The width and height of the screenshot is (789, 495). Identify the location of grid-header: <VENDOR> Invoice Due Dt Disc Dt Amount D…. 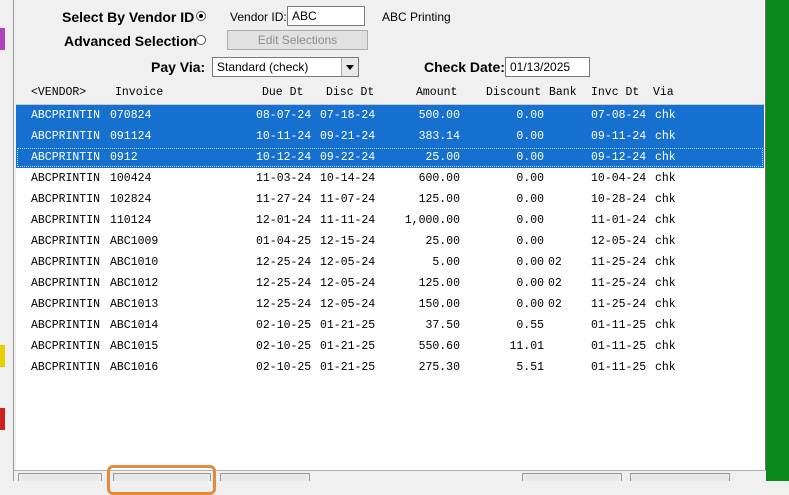
(390, 93).